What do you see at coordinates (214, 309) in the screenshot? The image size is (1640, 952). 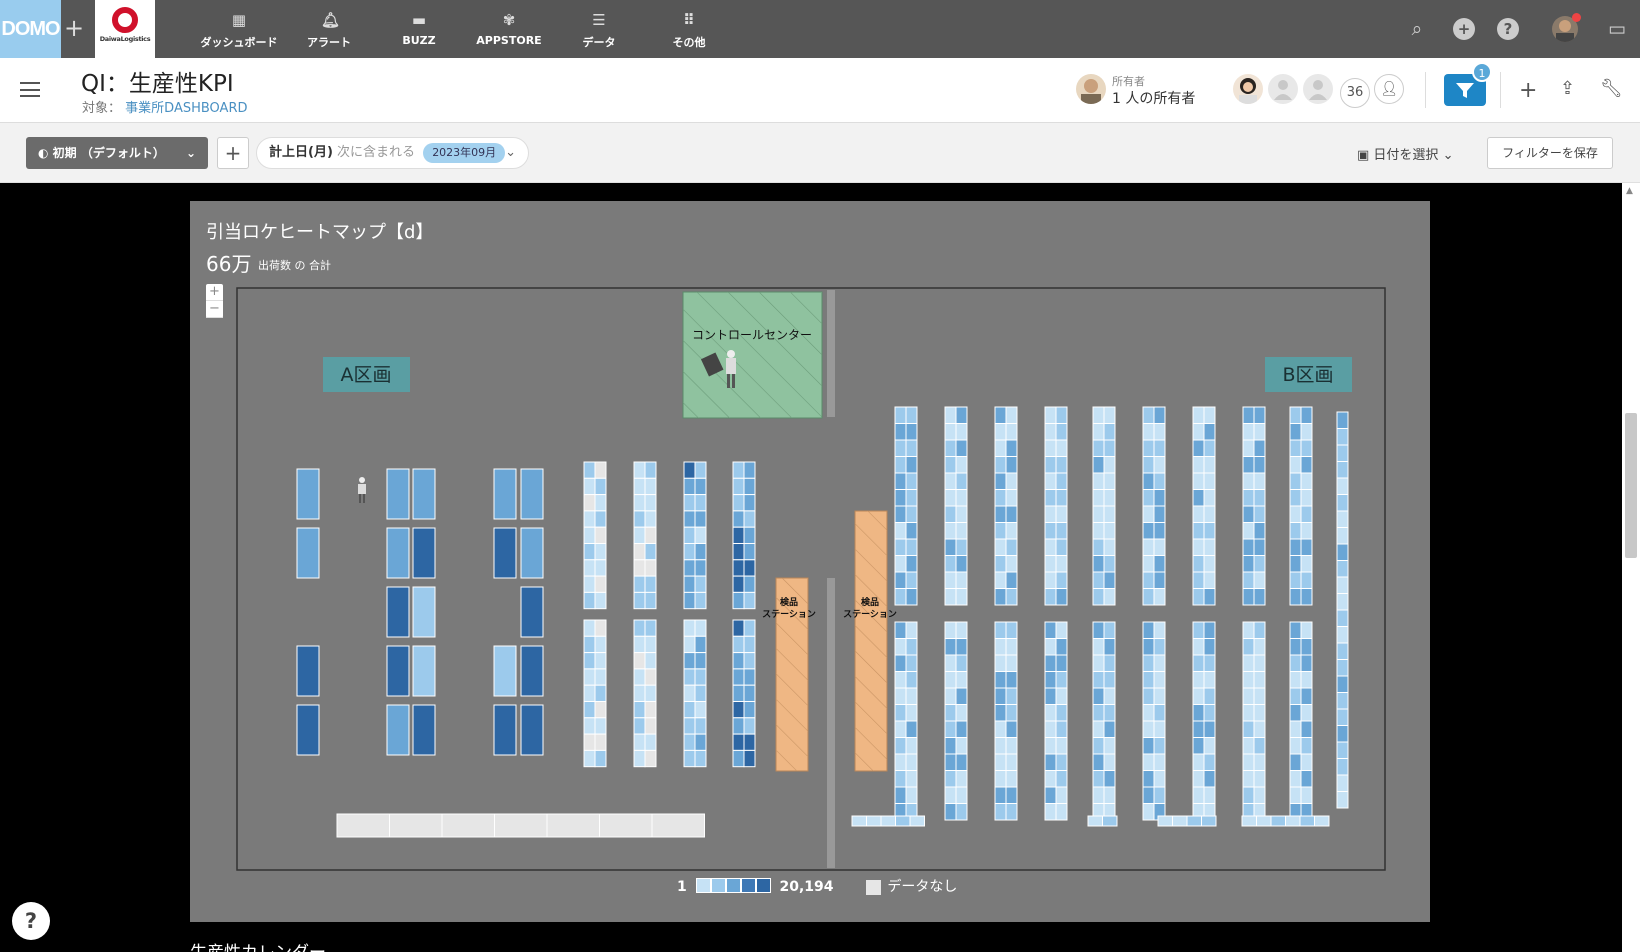 I see `zoom-out-button: −` at bounding box center [214, 309].